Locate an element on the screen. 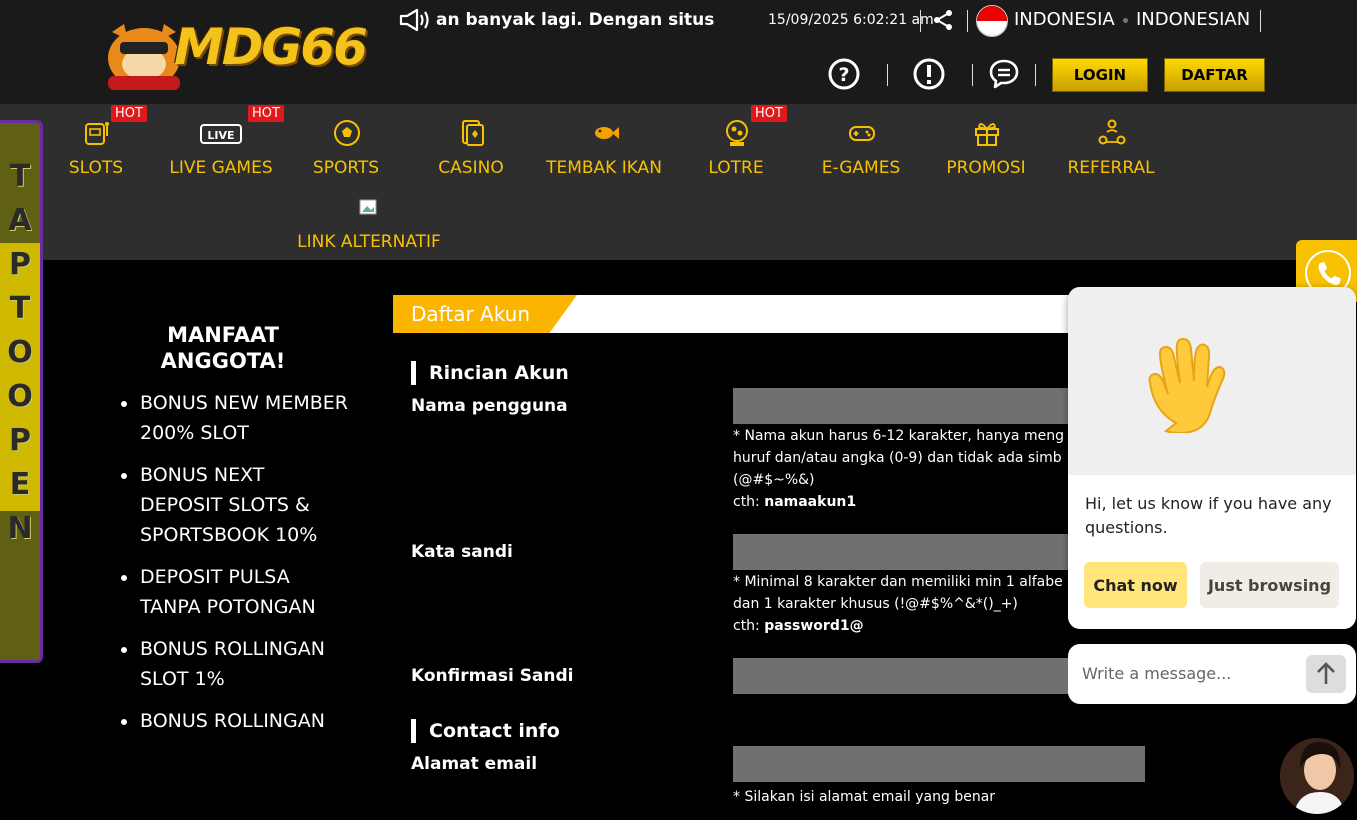  chat-icon is located at coordinates (1004, 74).